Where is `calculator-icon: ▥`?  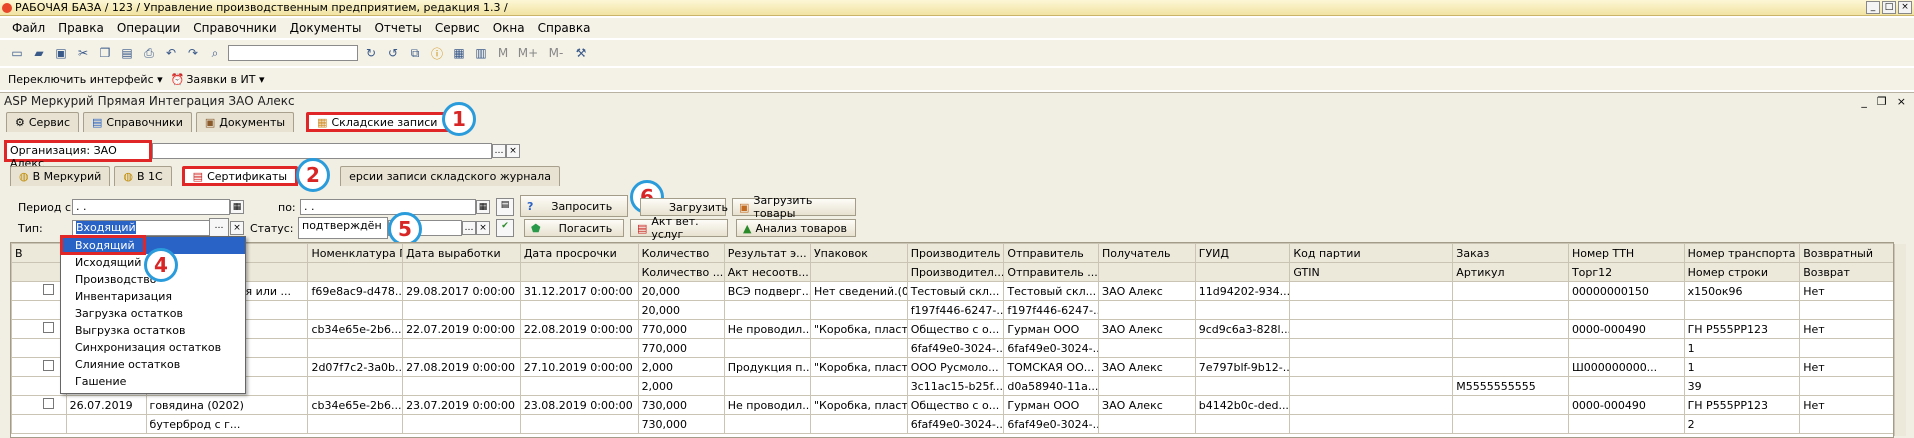
calculator-icon: ▥ is located at coordinates (481, 53).